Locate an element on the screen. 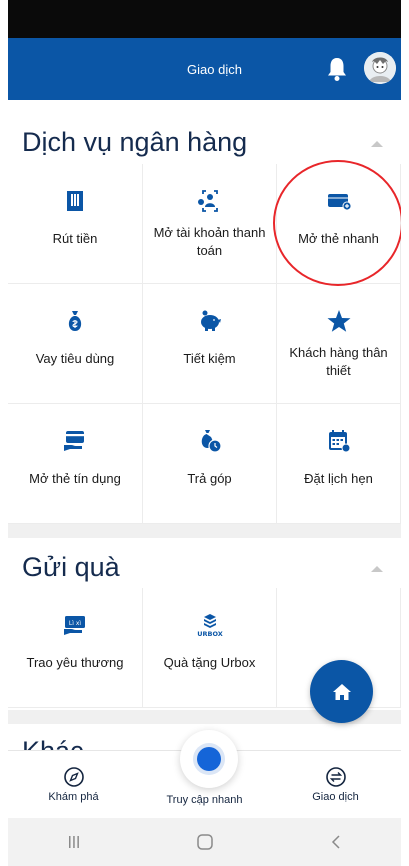  calendar-icon is located at coordinates (339, 441).